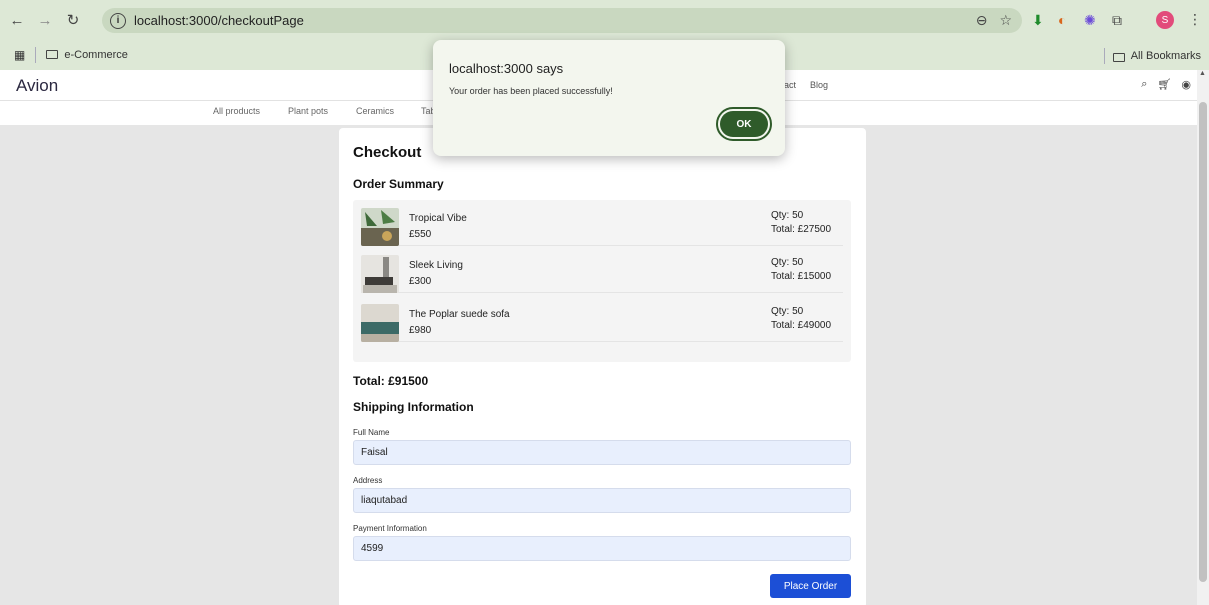  Describe the element at coordinates (1186, 84) in the screenshot. I see `user-icon: ◉` at that location.